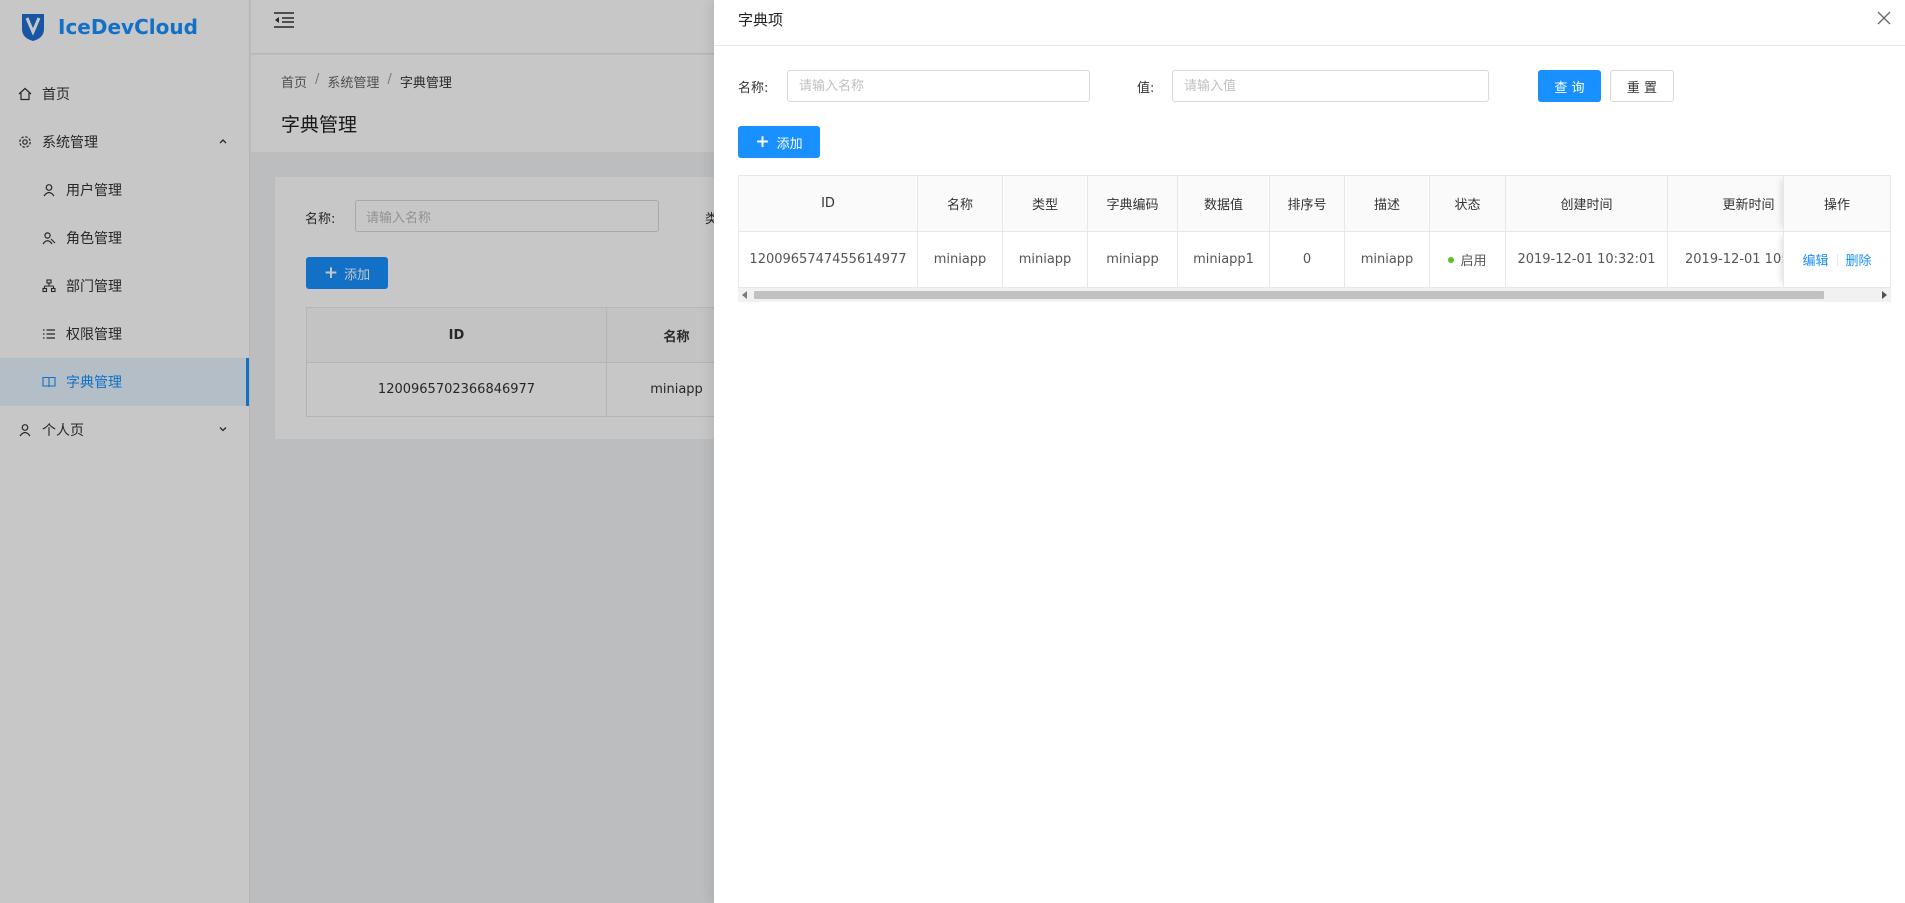 The image size is (1905, 903). What do you see at coordinates (761, 20) in the screenshot?
I see `drawer-title: 字典项` at bounding box center [761, 20].